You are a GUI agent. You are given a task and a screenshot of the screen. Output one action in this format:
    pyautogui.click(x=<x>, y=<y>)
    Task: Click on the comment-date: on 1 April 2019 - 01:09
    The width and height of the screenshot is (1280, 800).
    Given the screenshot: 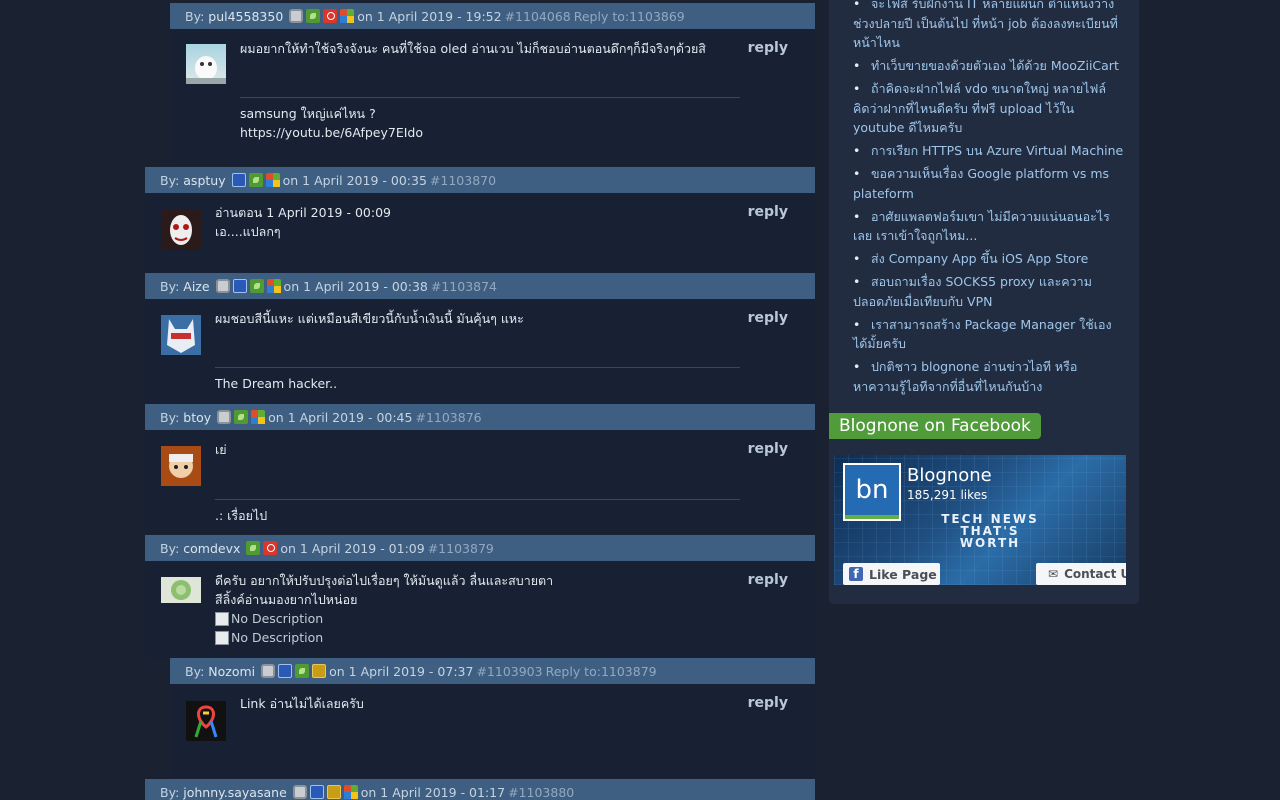 What is the action you would take?
    pyautogui.click(x=352, y=548)
    